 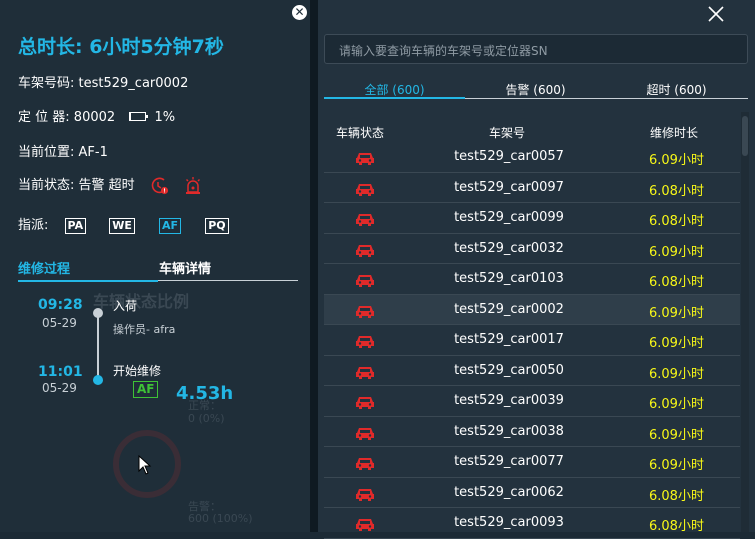 I want to click on assign-tag-pa: PA, so click(x=75, y=225).